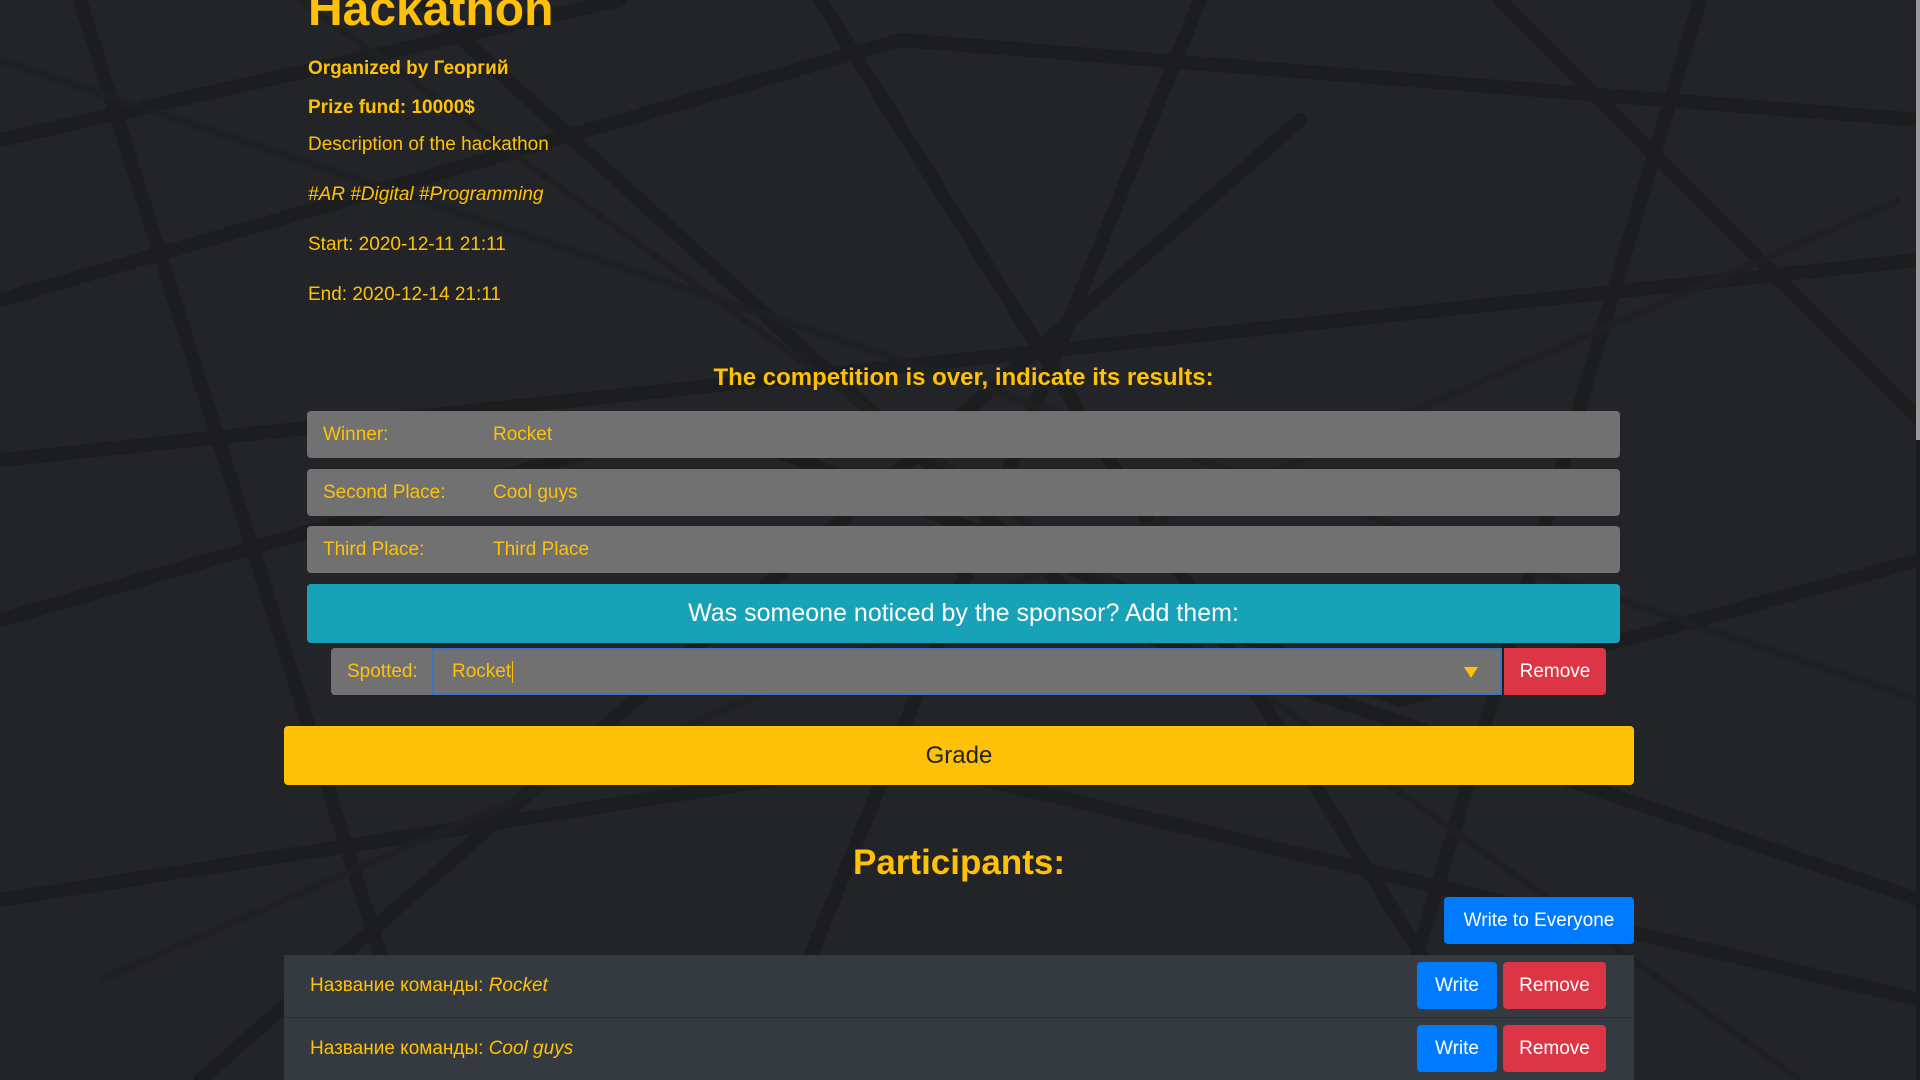  I want to click on prize-text: Prize fund: 10000$, so click(391, 107).